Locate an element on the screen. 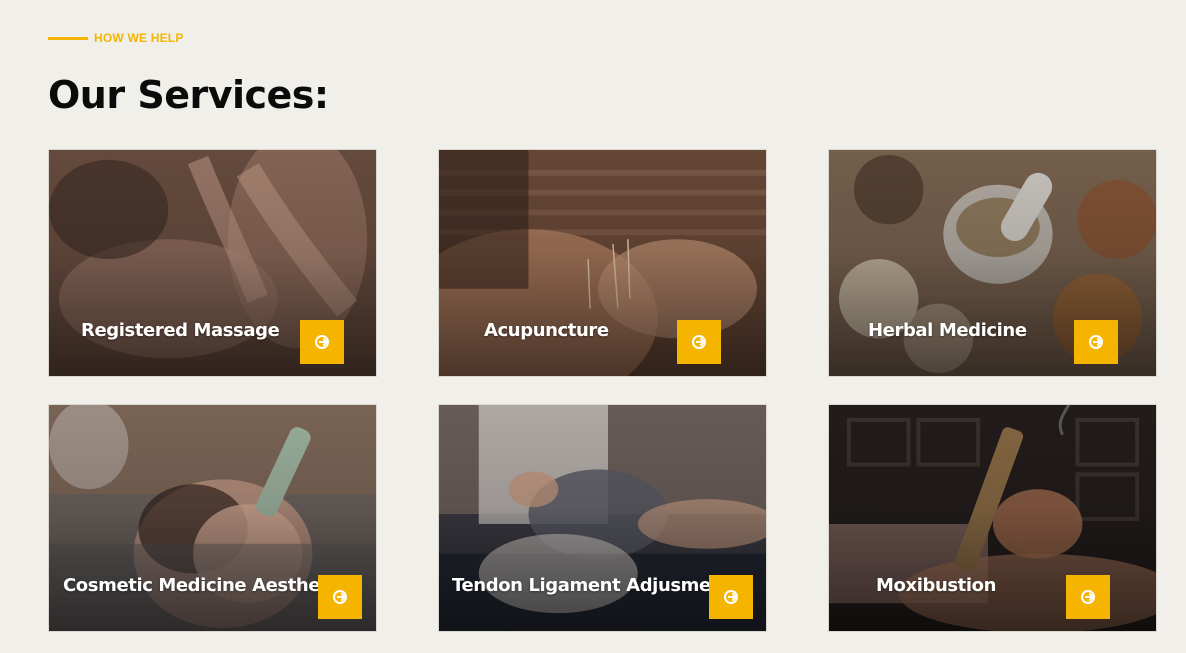  service-card-registered-massage: Registered Massage is located at coordinates (212, 263).